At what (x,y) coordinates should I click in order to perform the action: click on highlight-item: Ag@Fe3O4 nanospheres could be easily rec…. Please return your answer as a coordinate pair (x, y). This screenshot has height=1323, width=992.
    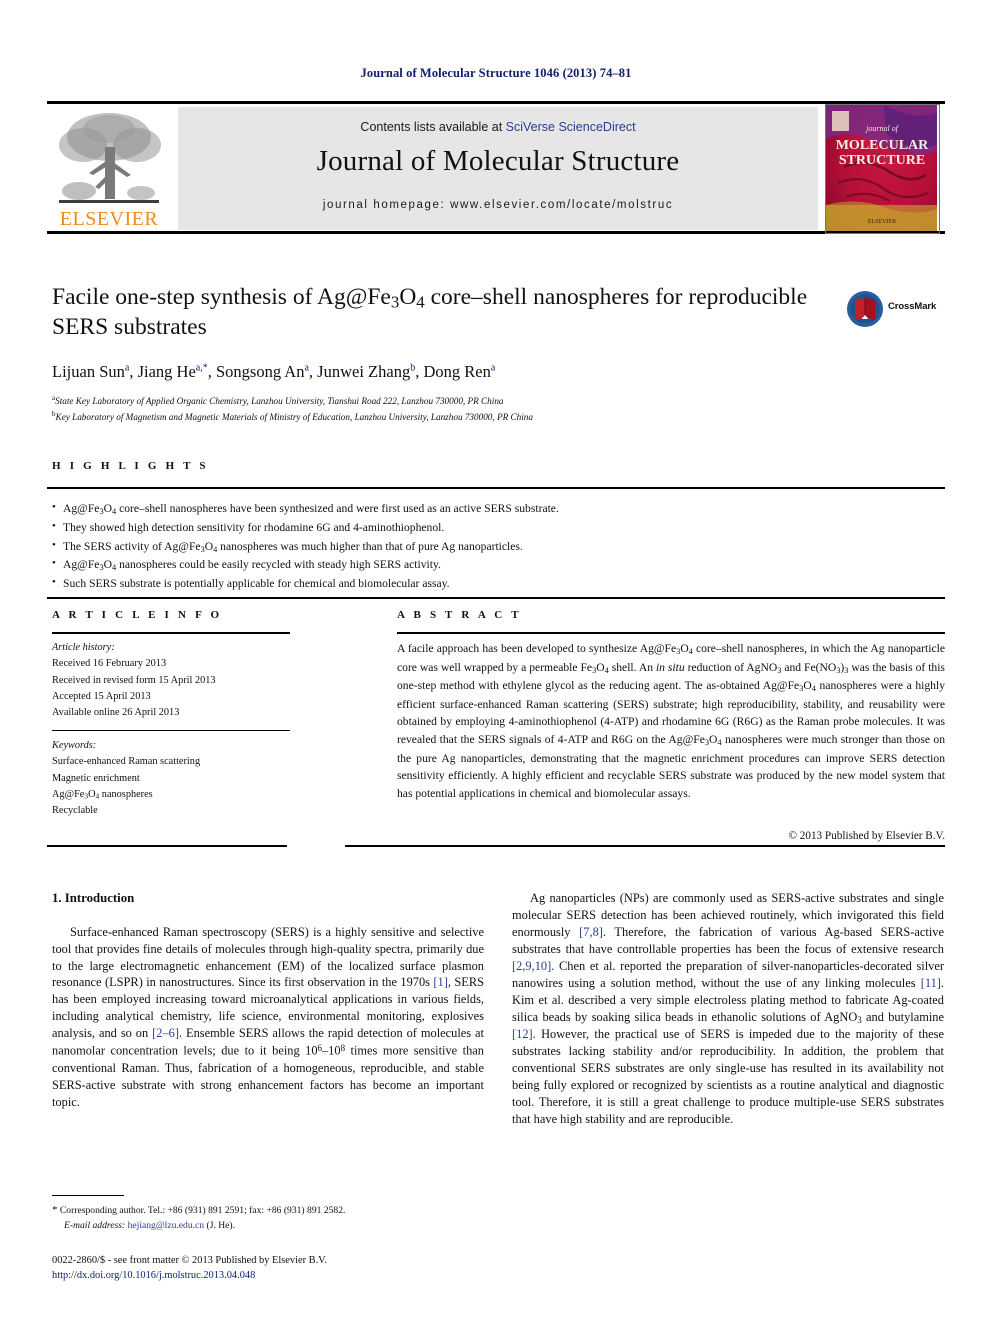
    Looking at the image, I should click on (492, 565).